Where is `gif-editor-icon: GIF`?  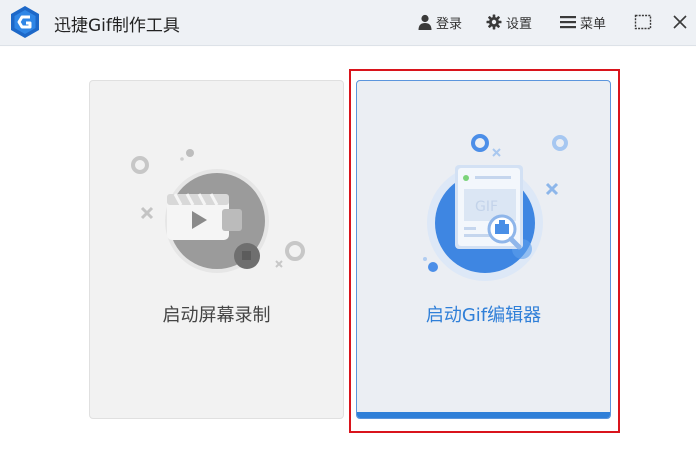 gif-editor-icon: GIF is located at coordinates (495, 207).